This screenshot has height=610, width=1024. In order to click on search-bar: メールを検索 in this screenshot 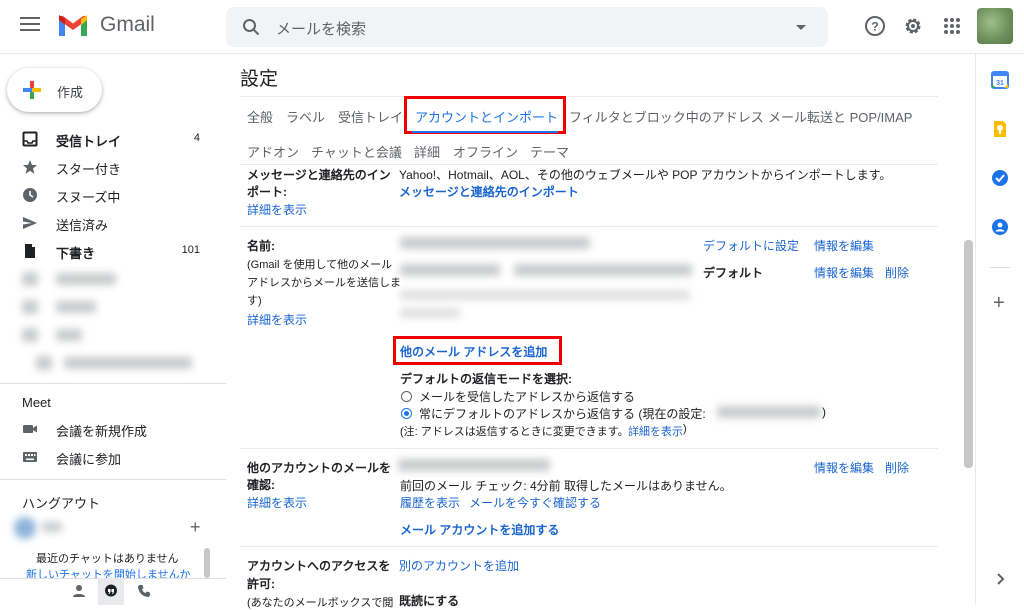, I will do `click(527, 27)`.